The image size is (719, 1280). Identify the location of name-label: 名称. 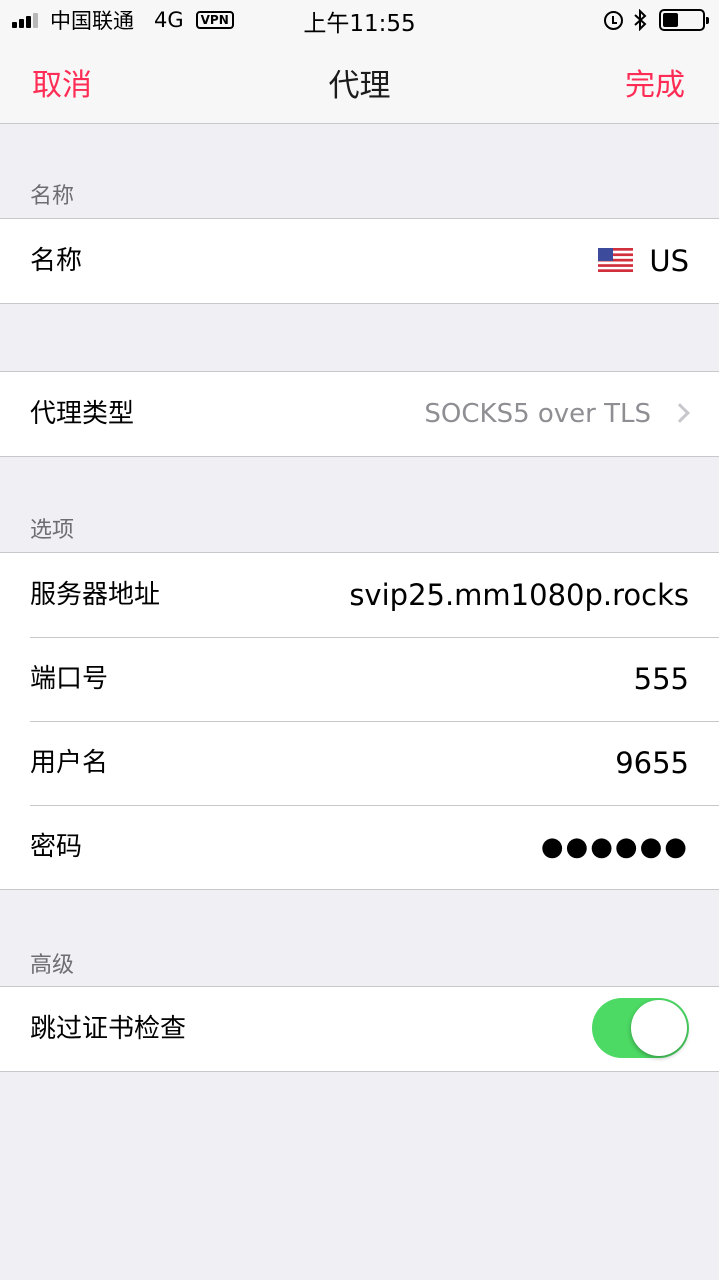
(56, 261).